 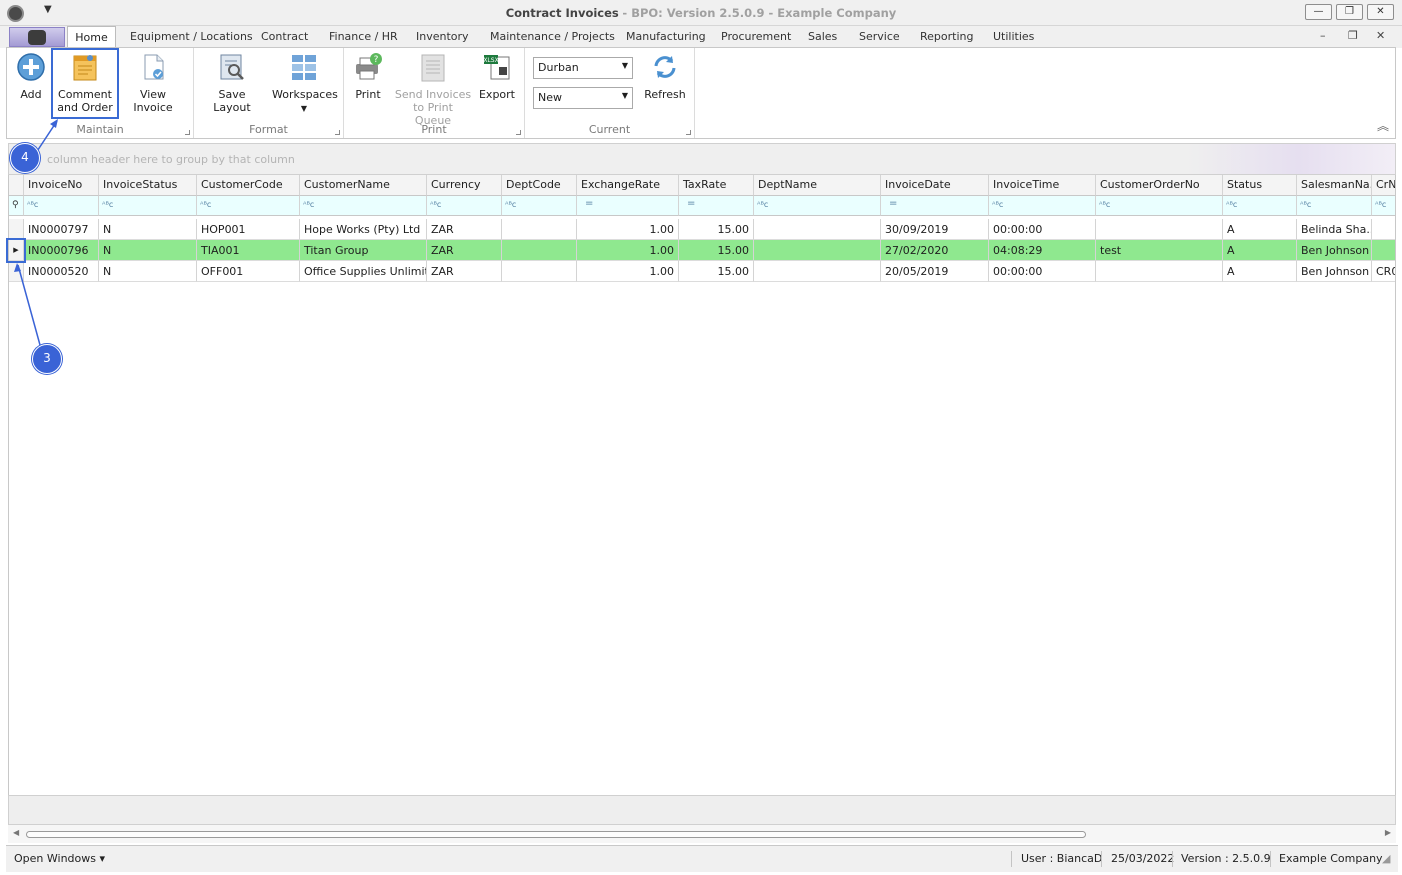 I want to click on column-header: CustomerOrderNo, so click(x=1159, y=185).